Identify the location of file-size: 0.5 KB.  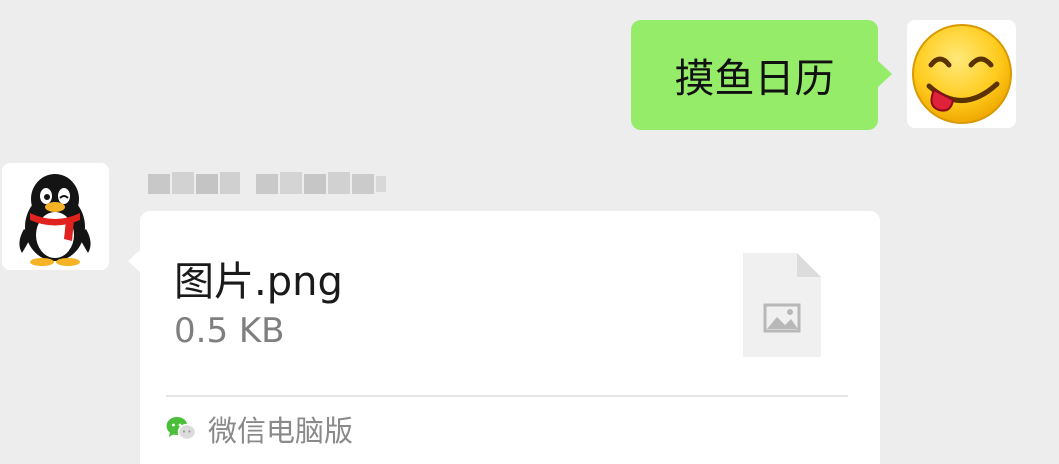
(229, 331).